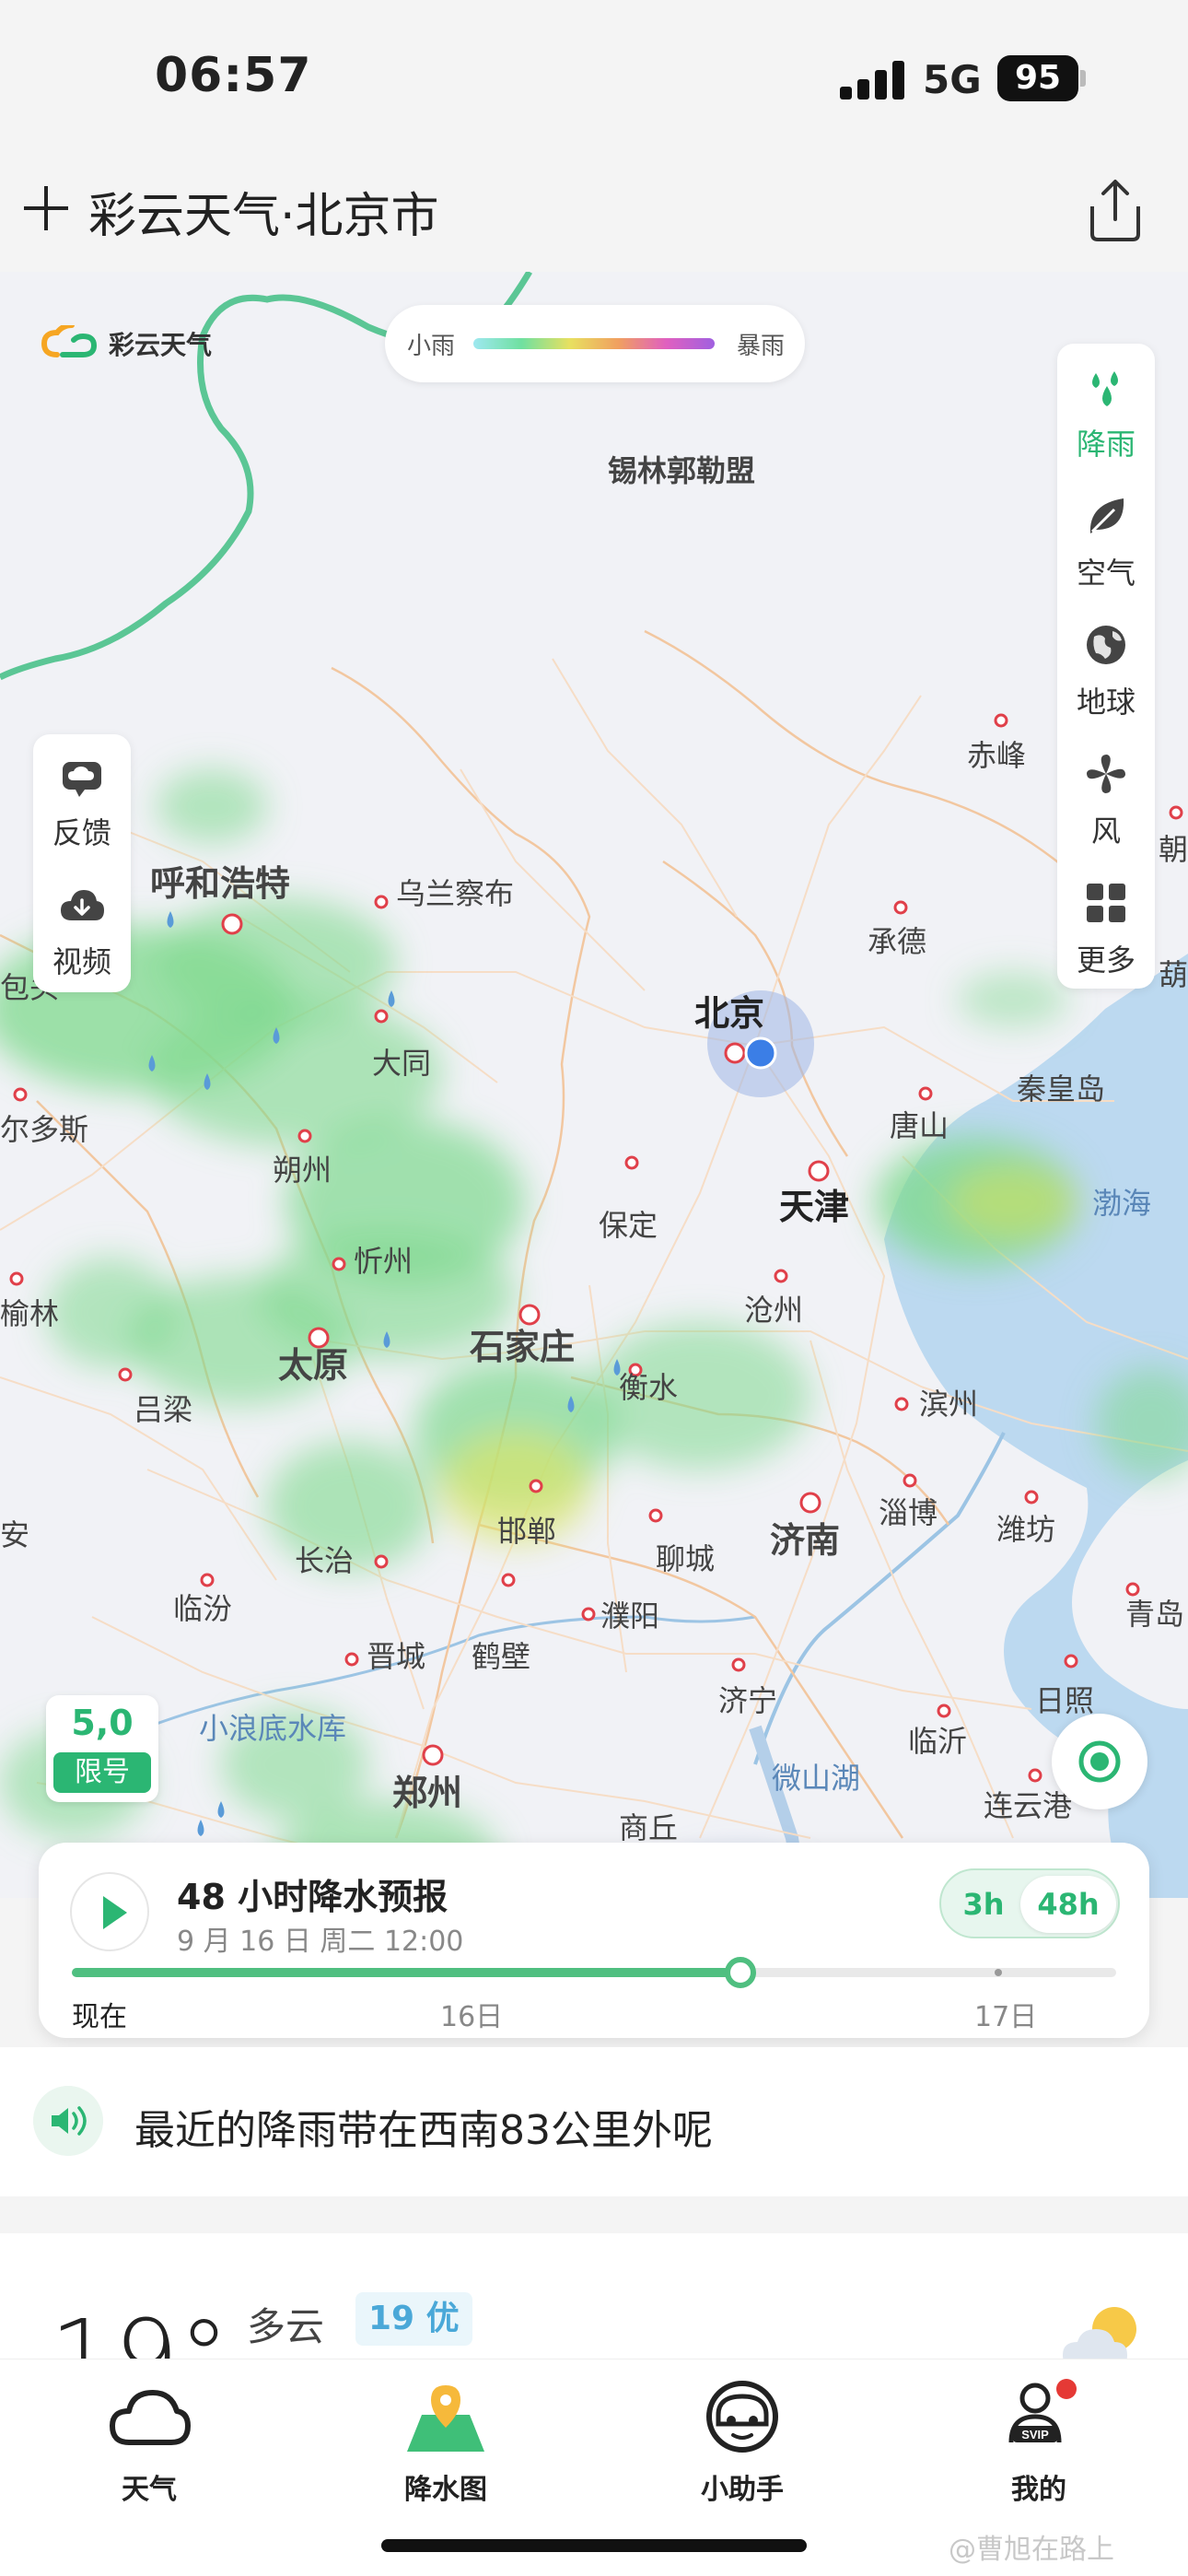  Describe the element at coordinates (1042, 2411) in the screenshot. I see `svip-user-icon: SVIP` at that location.